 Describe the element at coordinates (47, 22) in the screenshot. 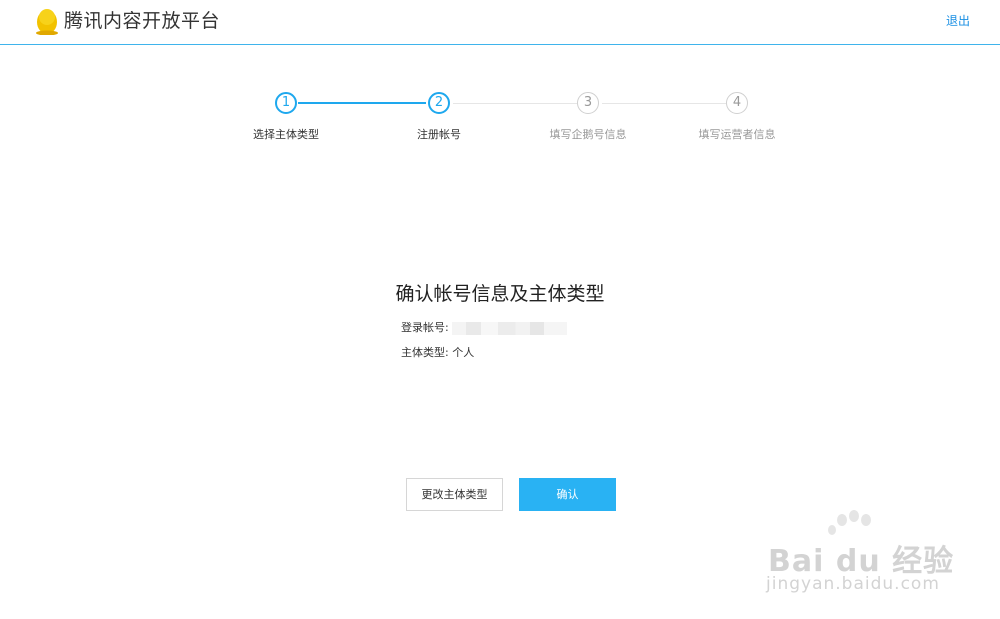

I see `penguin-logo-icon` at that location.